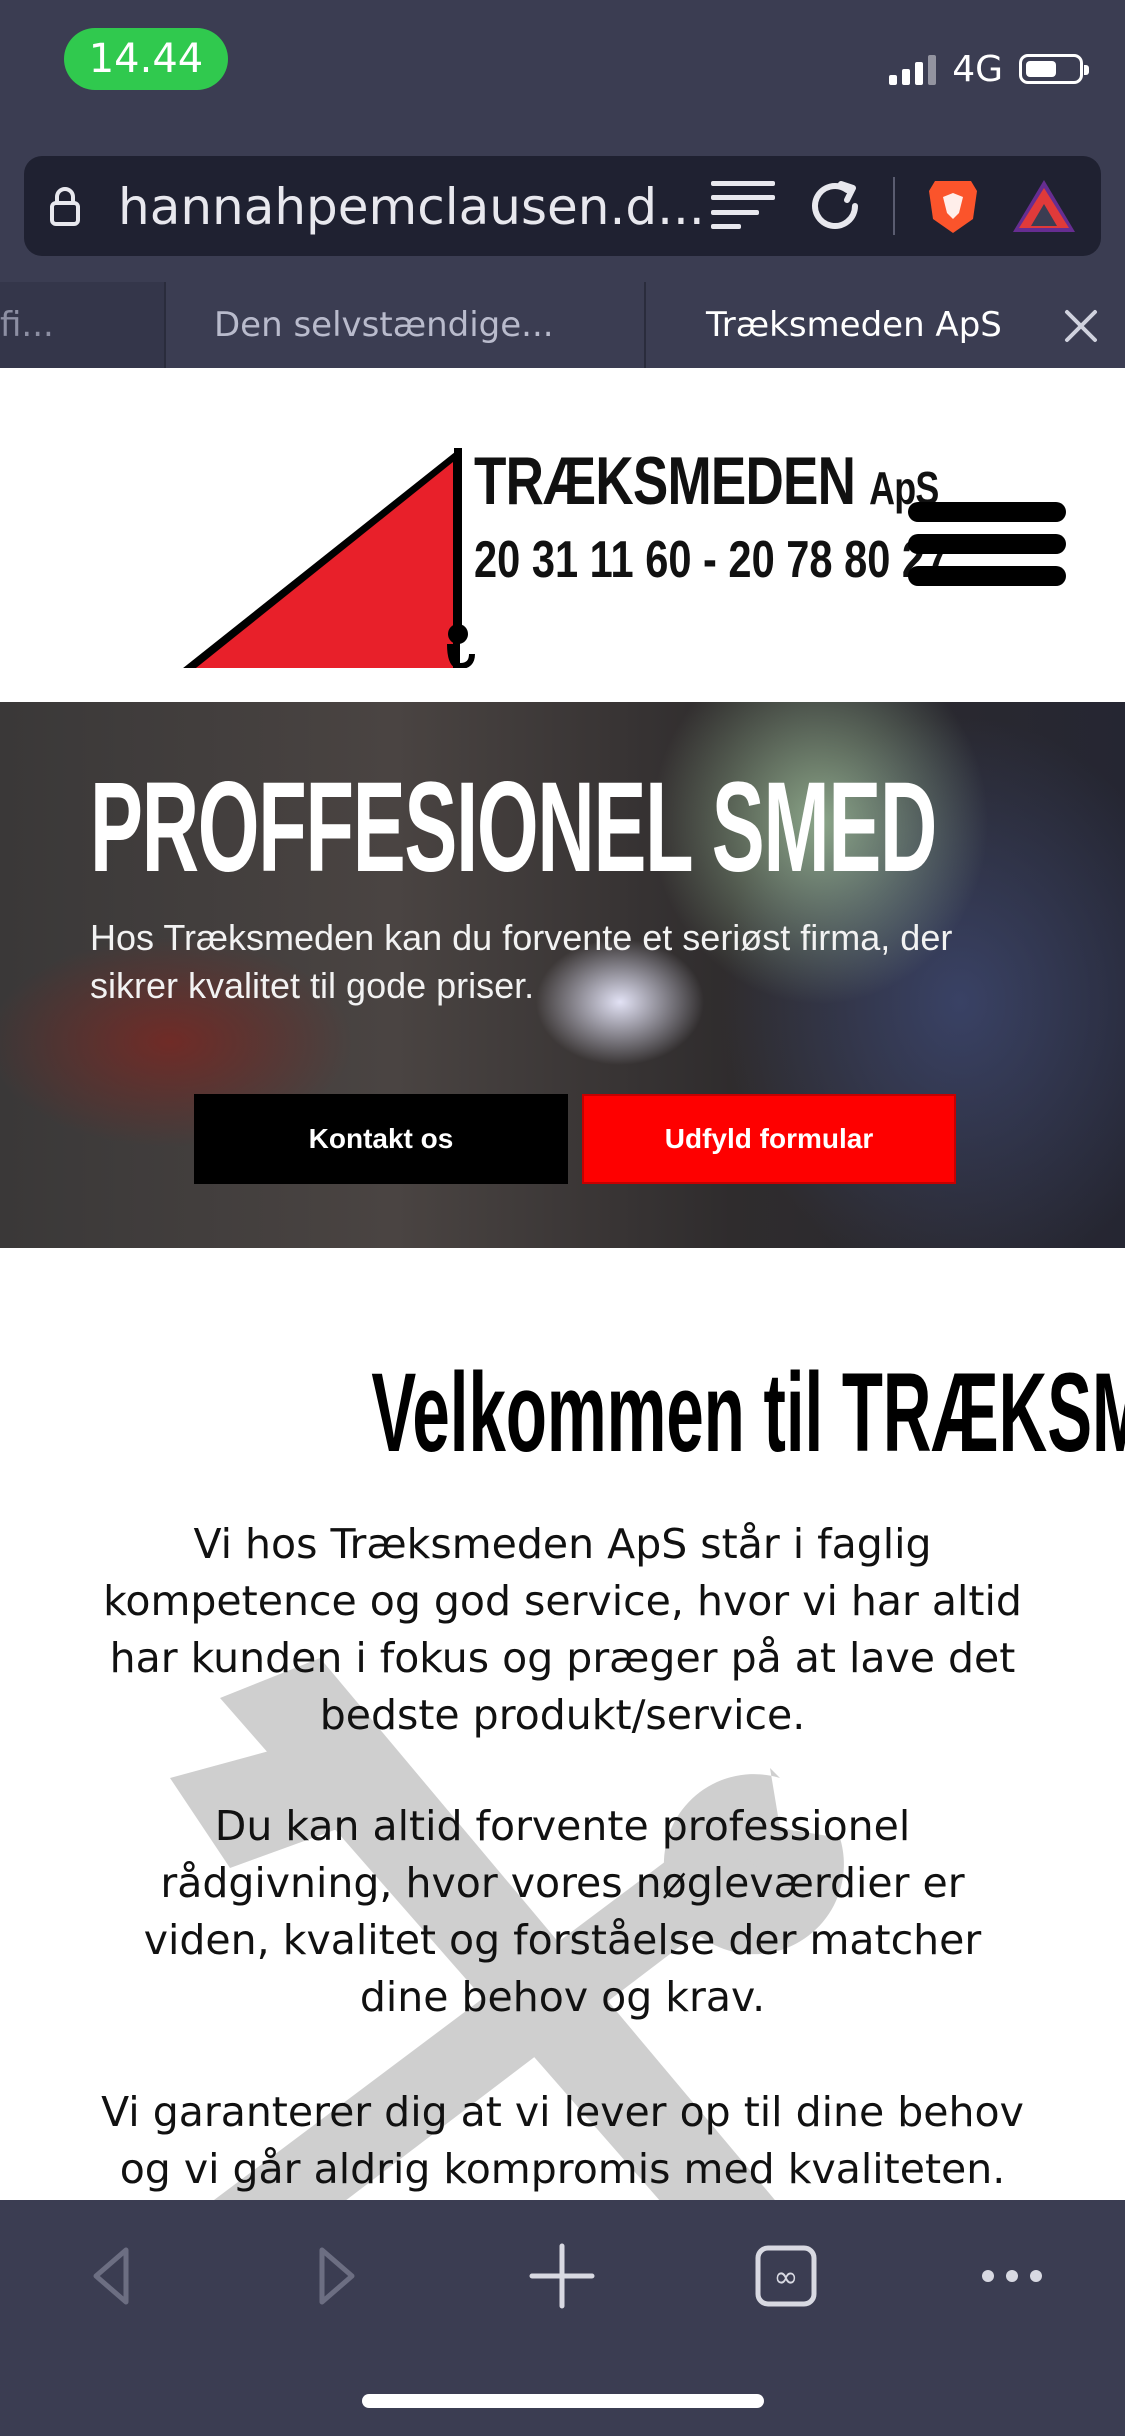  I want to click on tab-item-active: Træksmeden ApS, so click(885, 325).